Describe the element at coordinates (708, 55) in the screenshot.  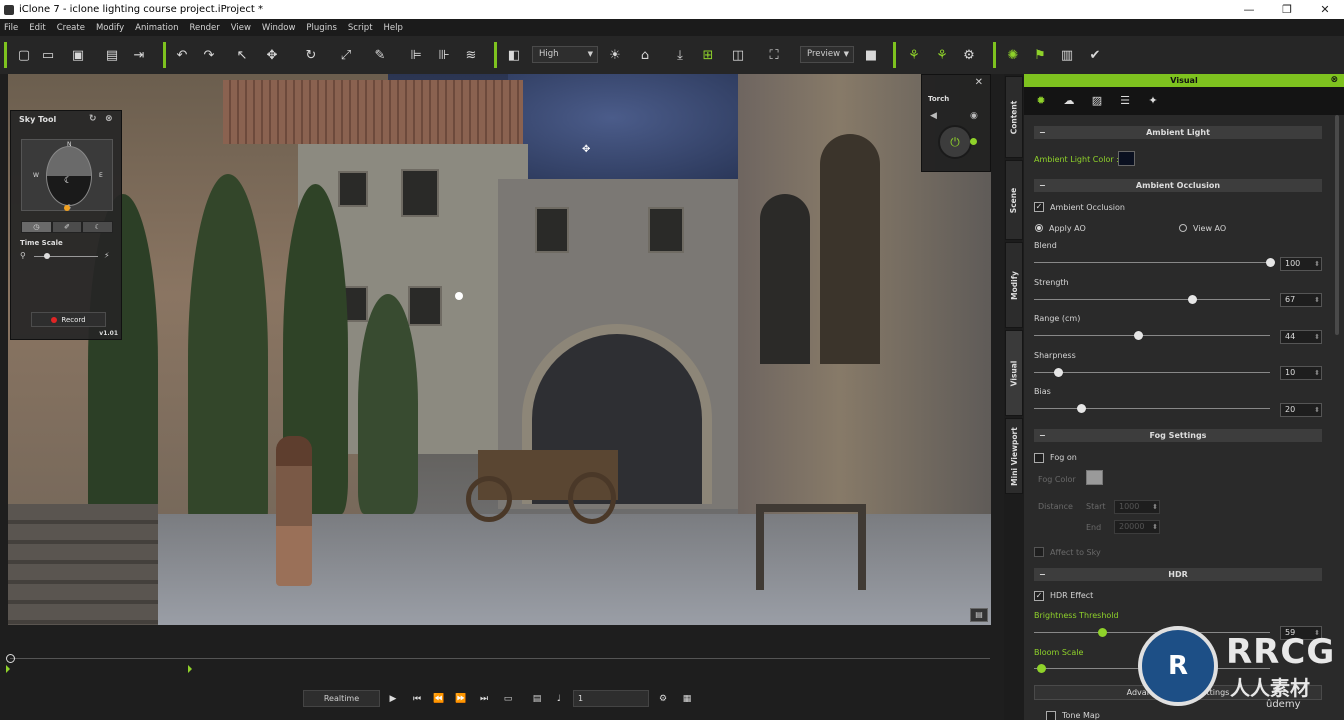
I see `snap-icon: ⊞` at that location.